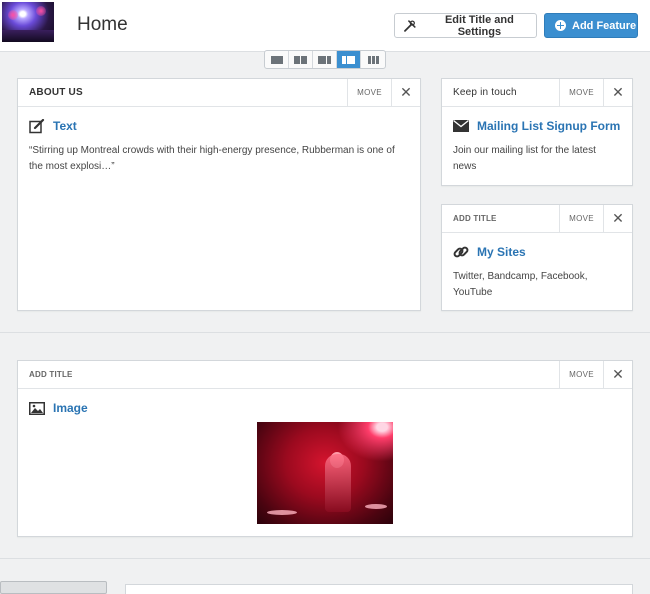 The height and width of the screenshot is (594, 650). Describe the element at coordinates (70, 408) in the screenshot. I see `image-feature-link: Image` at that location.